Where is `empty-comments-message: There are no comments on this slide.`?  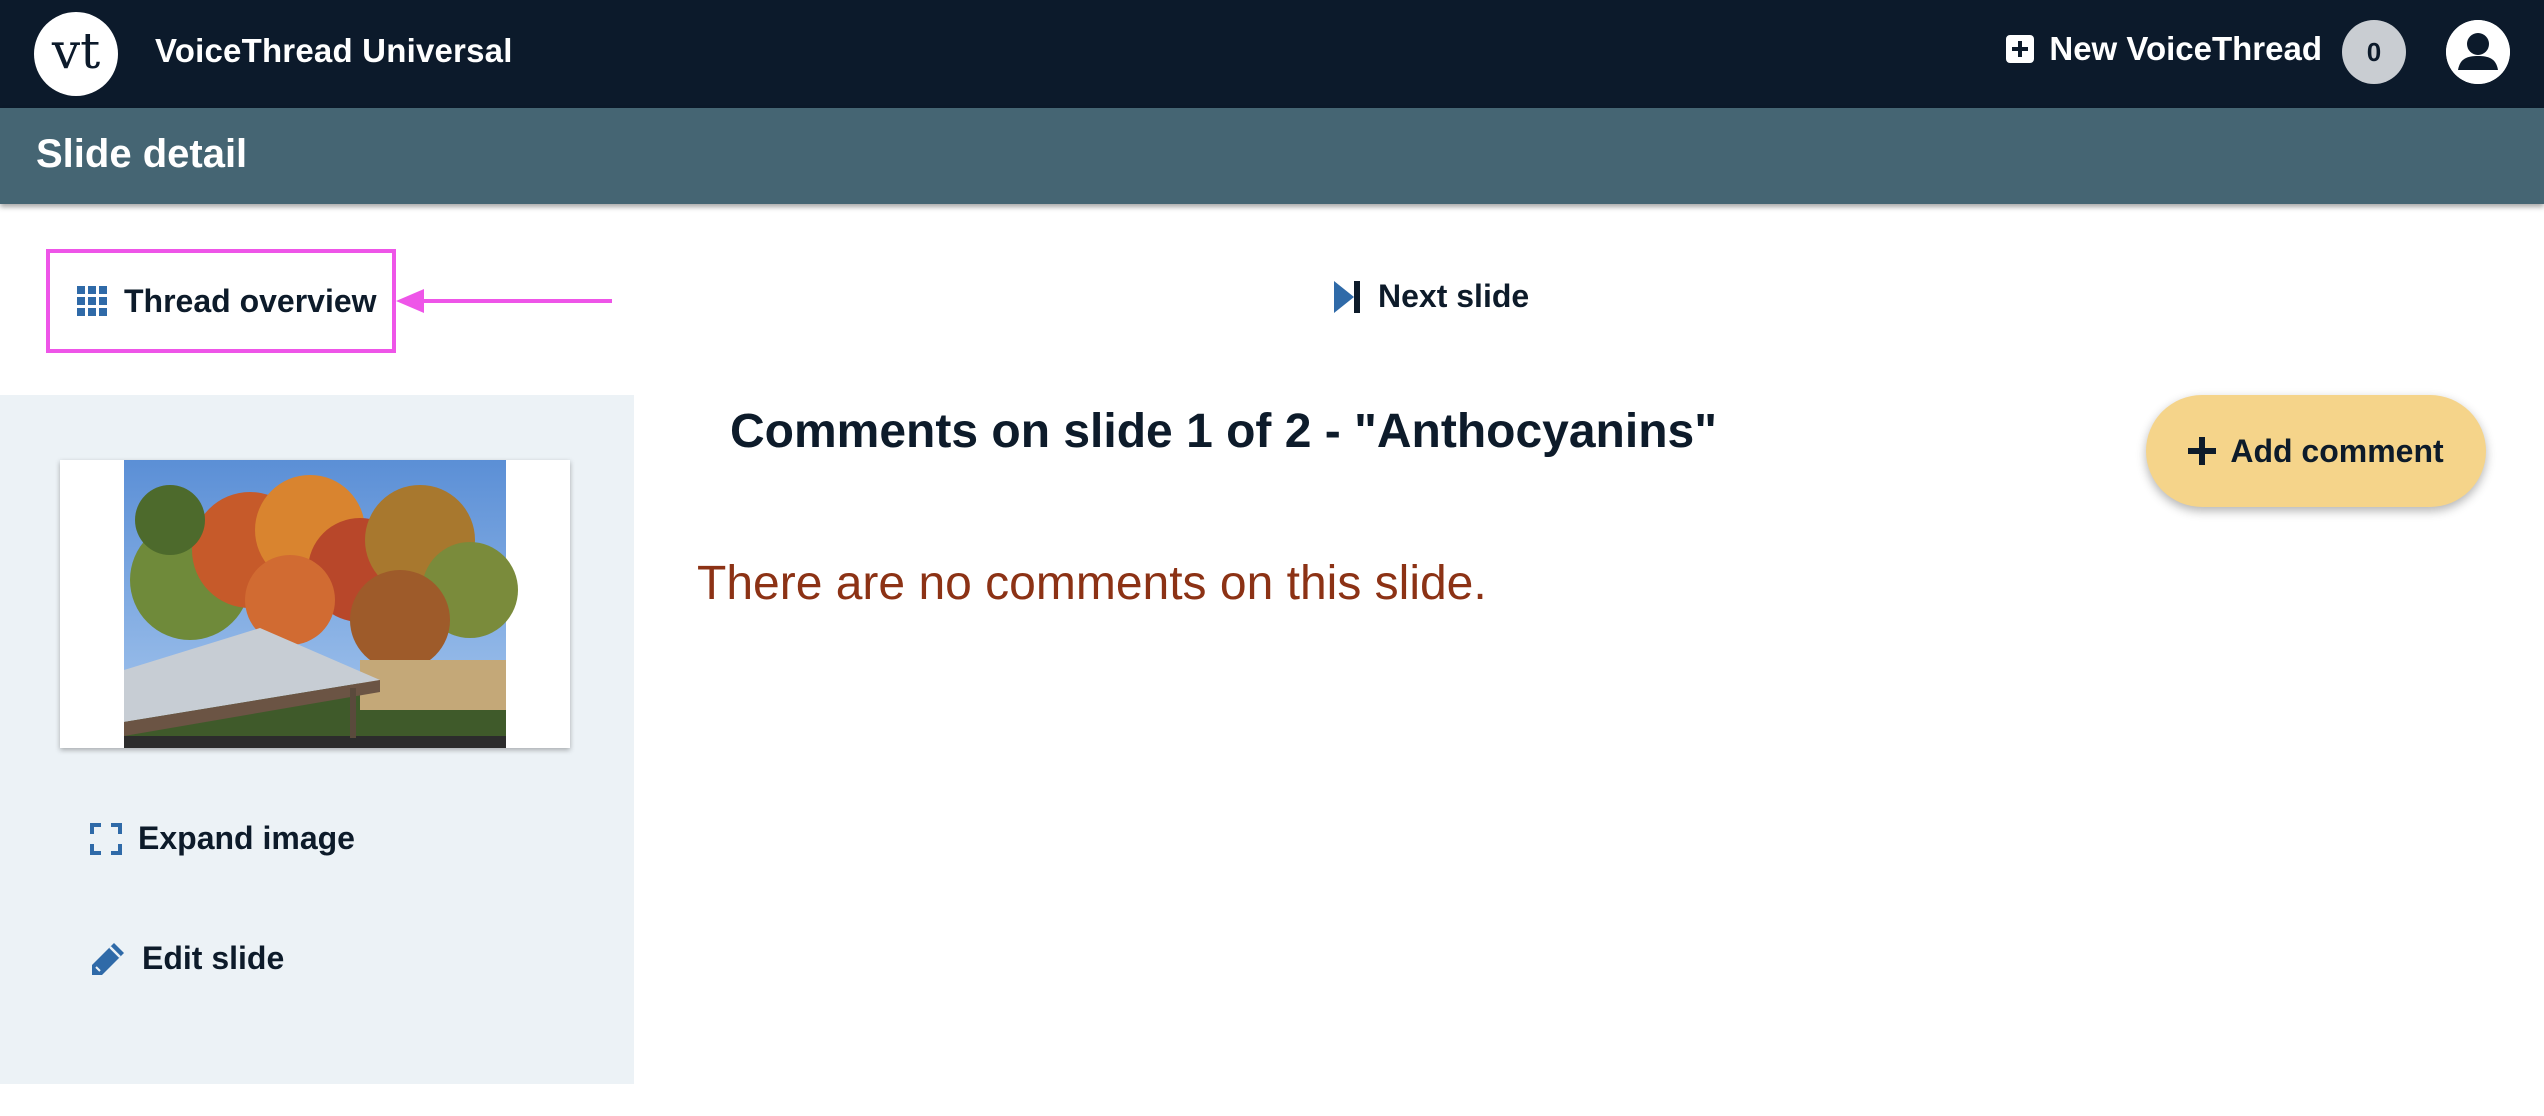
empty-comments-message: There are no comments on this slide. is located at coordinates (1092, 583).